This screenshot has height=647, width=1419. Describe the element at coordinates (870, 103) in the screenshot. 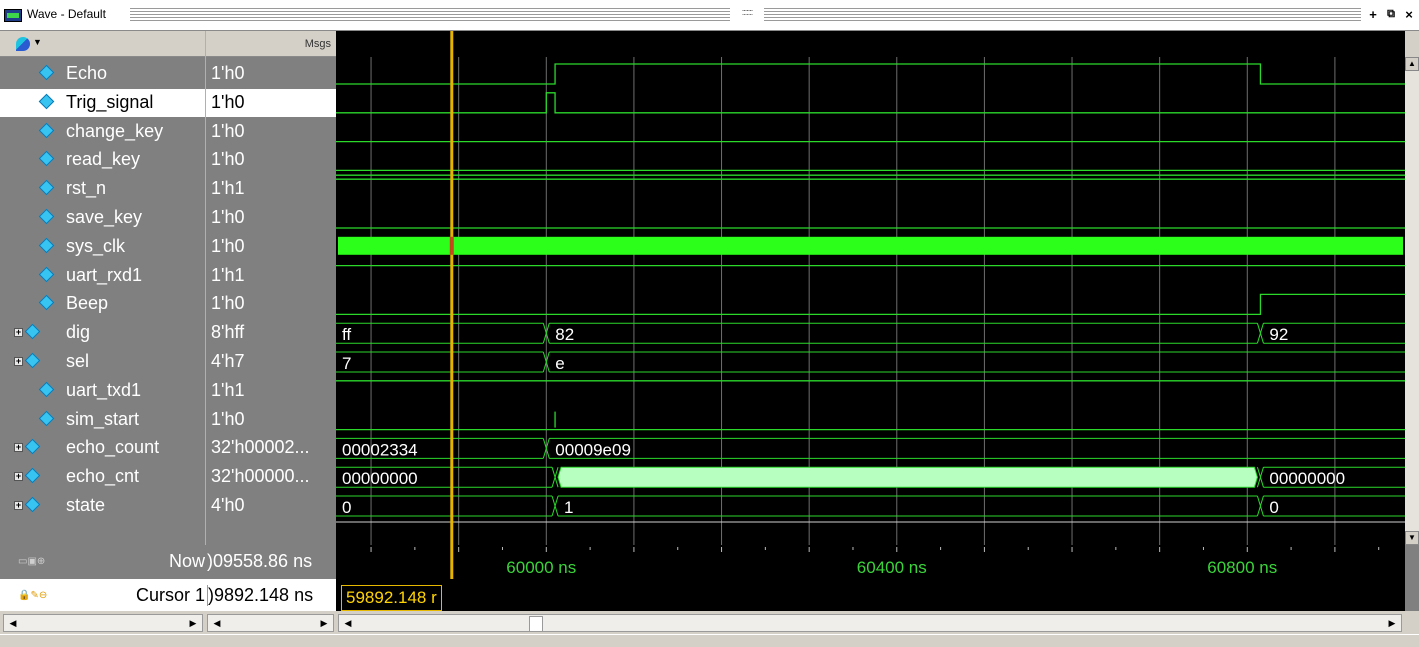

I see `waveform-Trig_signal` at that location.